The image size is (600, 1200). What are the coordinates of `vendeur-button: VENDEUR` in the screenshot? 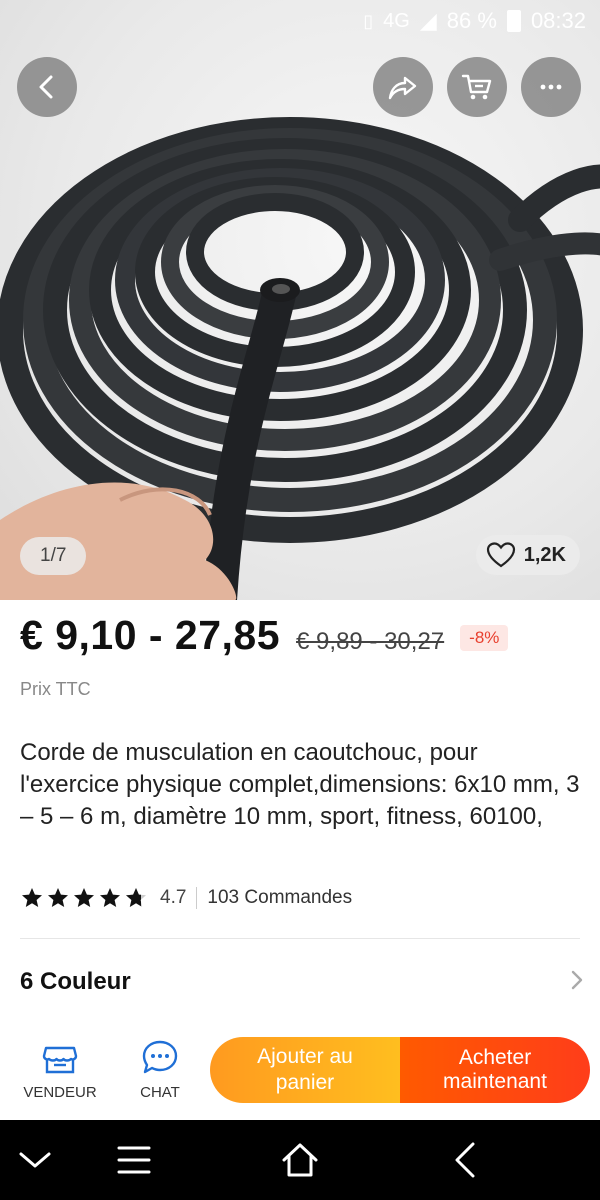 It's located at (60, 1069).